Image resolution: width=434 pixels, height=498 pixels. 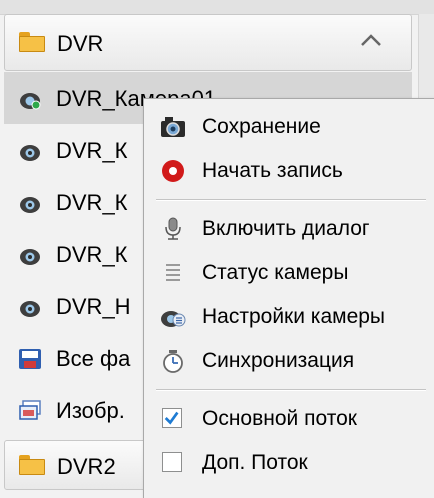 I want to click on menu-item-sub-stream: Доп. Поток, so click(x=289, y=463).